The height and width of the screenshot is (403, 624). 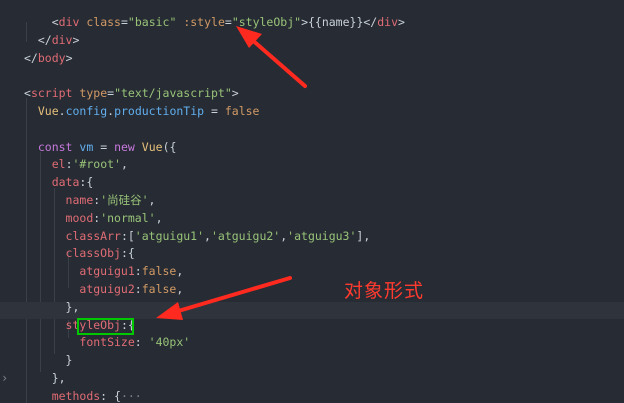 I want to click on code-token: mood, so click(x=79, y=217).